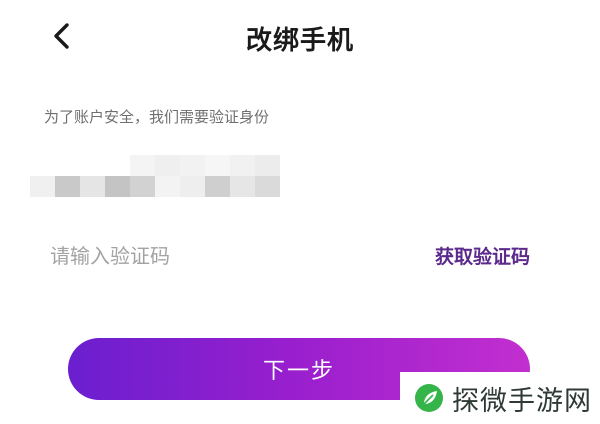 Image resolution: width=600 pixels, height=424 pixels. Describe the element at coordinates (522, 401) in the screenshot. I see `watermark-text: 探微手游网` at that location.